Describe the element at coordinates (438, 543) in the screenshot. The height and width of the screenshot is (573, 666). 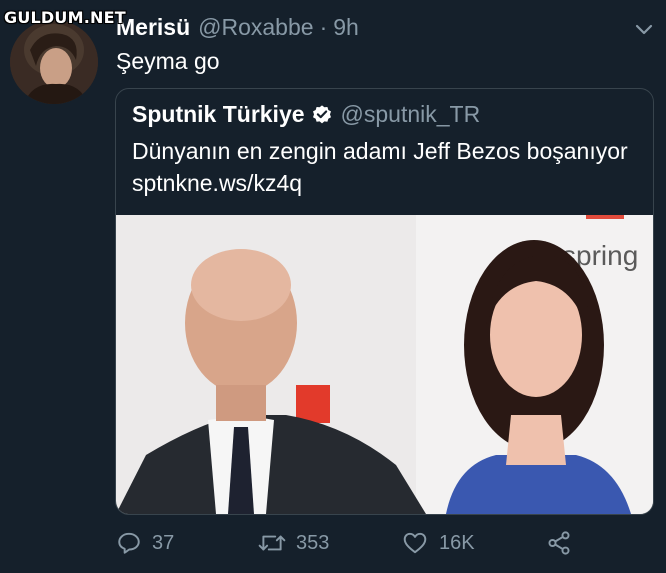
I see `like-action: 16K` at that location.